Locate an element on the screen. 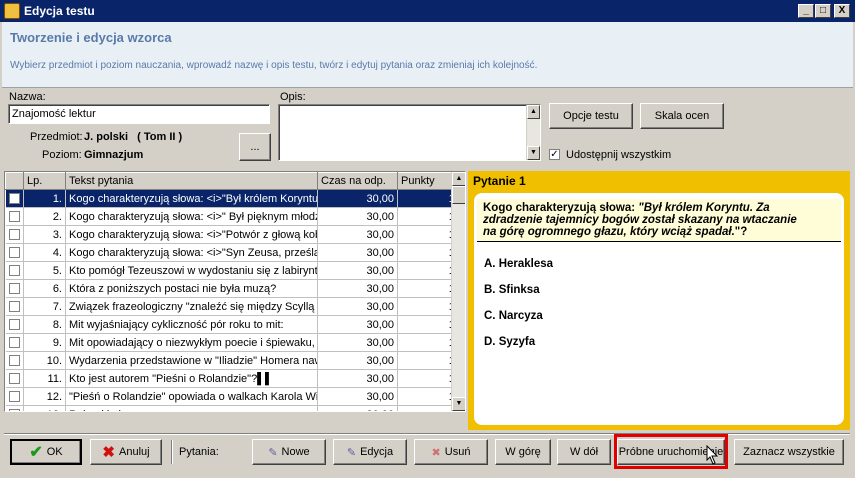 The width and height of the screenshot is (855, 478). row-number: 7. is located at coordinates (44, 306).